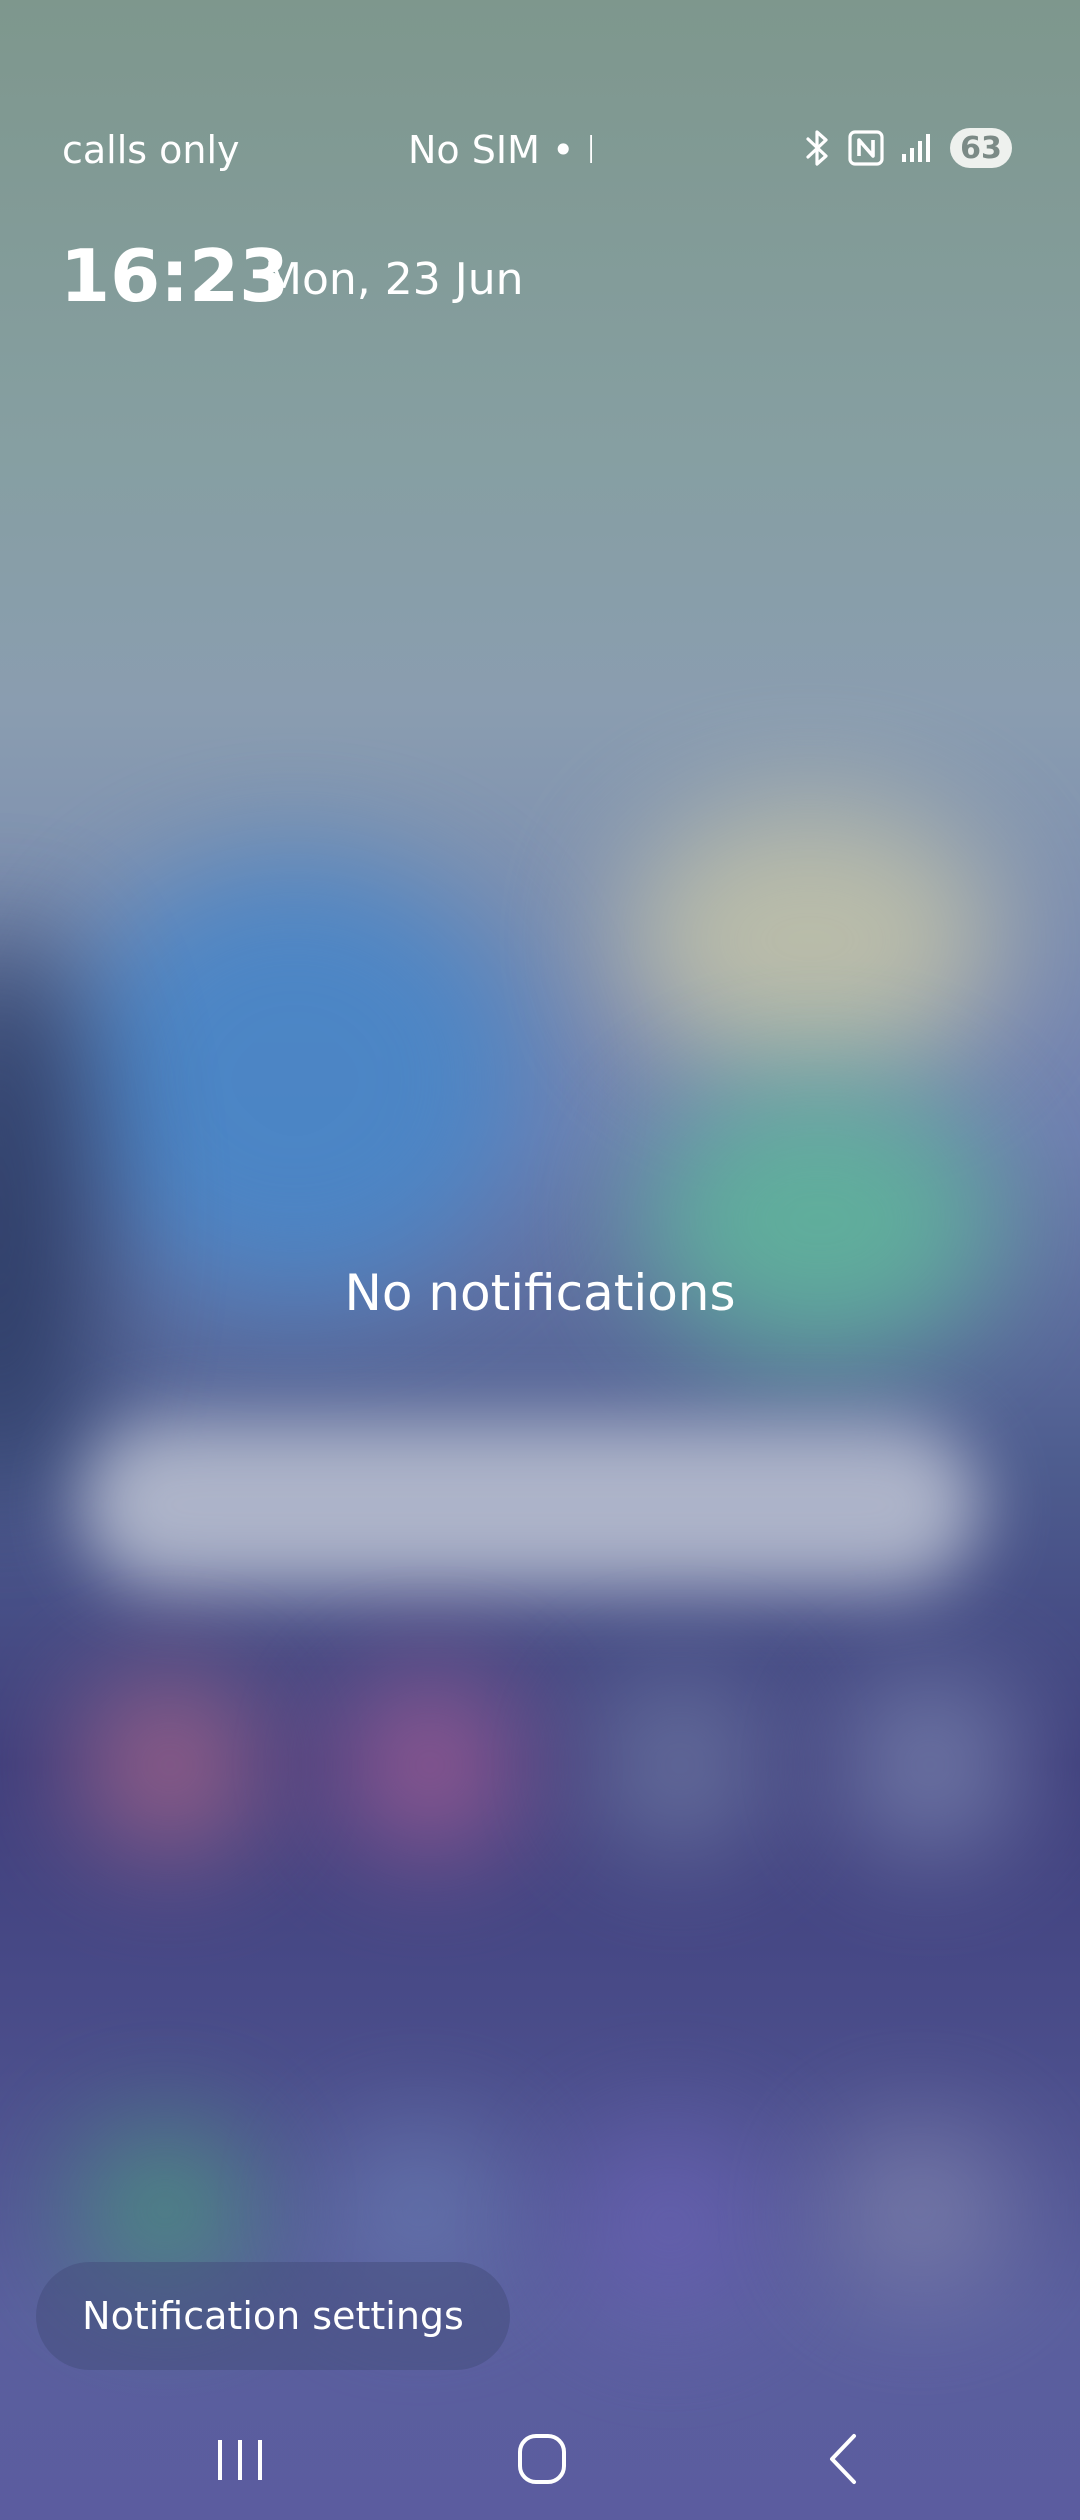  I want to click on no-notifications-message: No notifications, so click(540, 1293).